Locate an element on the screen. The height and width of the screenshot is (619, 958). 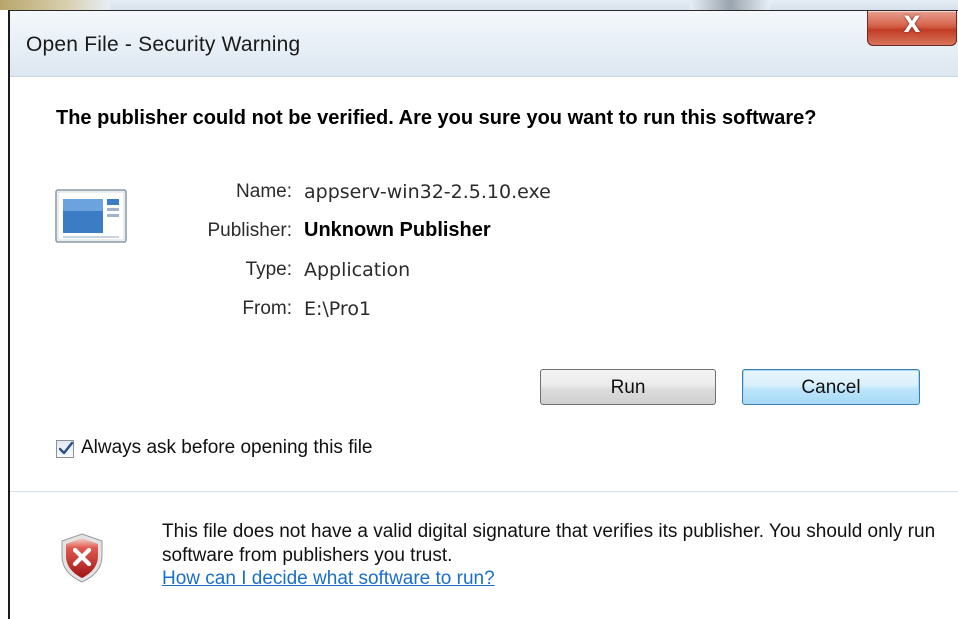
checkmark-icon is located at coordinates (66, 448).